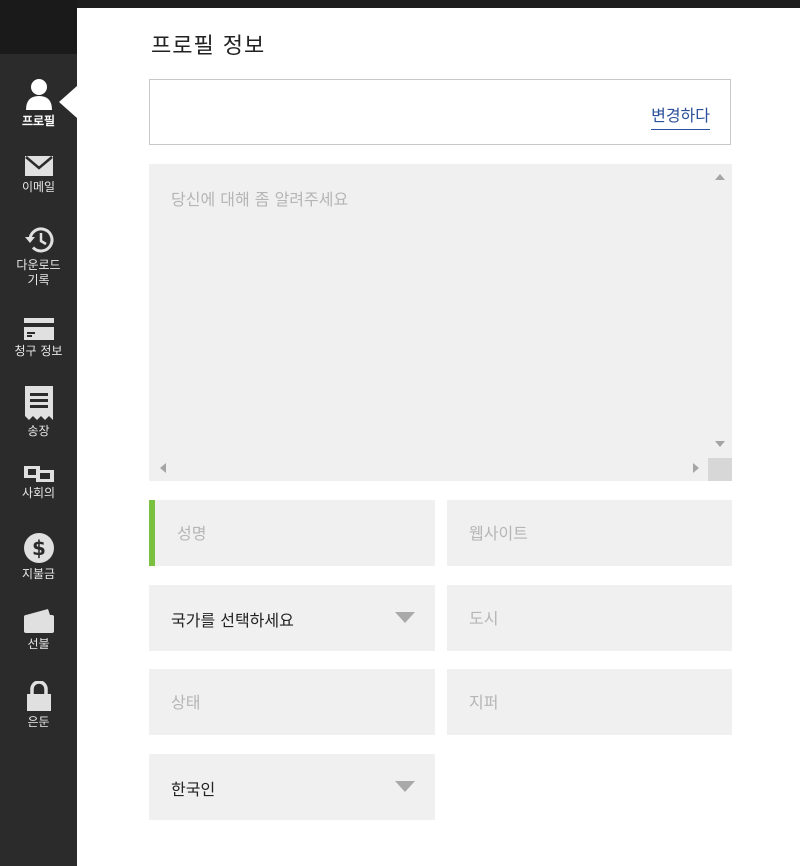 This screenshot has height=866, width=800. I want to click on country-select: 국가를 선택하세요, so click(292, 618).